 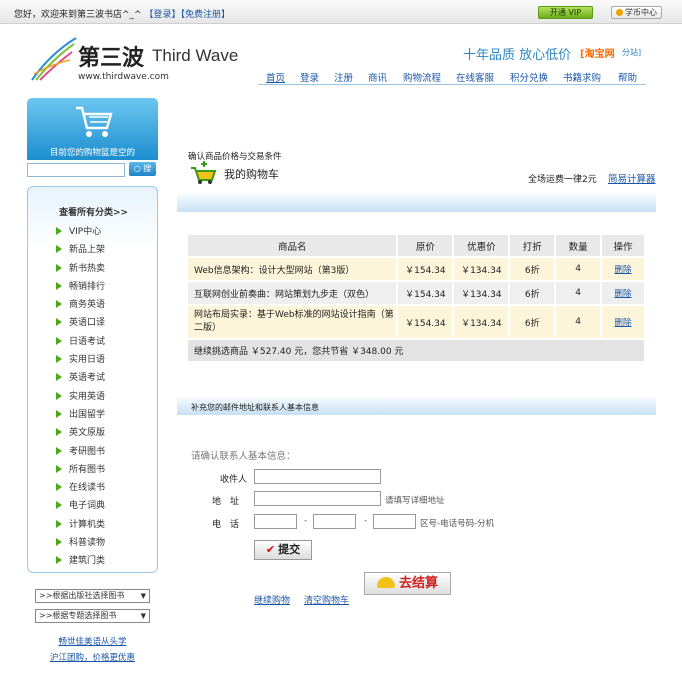 I want to click on phone-ext-input, so click(x=394, y=521).